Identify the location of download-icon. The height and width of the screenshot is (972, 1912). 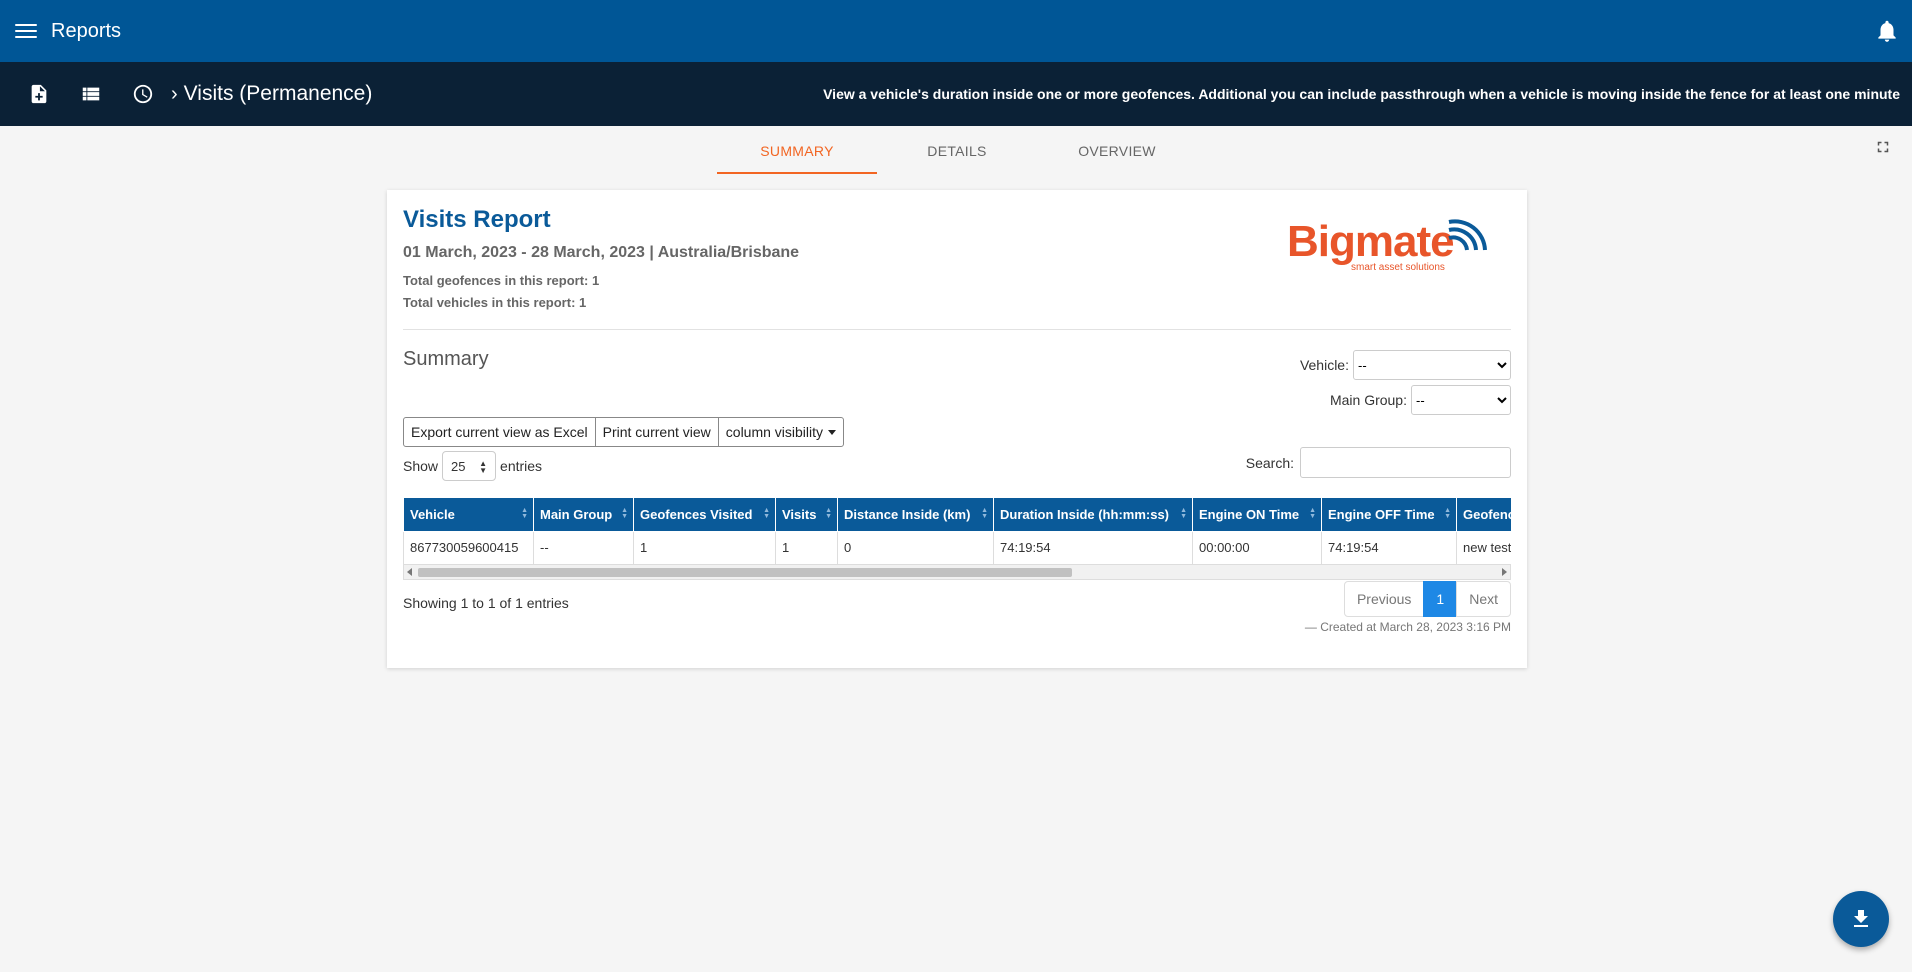
(1861, 918).